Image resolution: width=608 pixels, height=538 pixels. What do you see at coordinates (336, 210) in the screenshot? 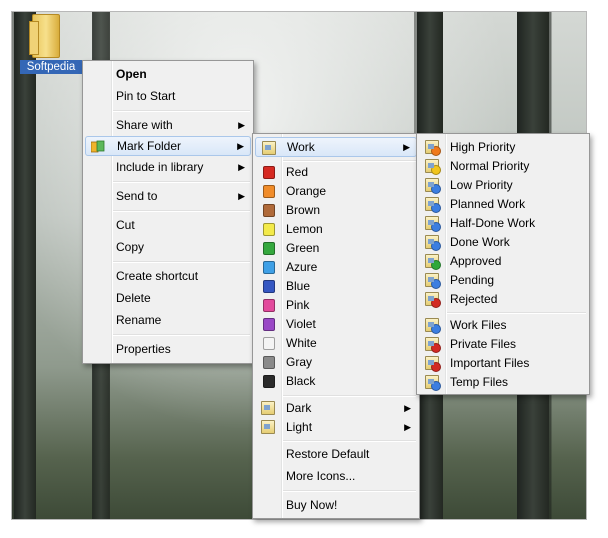
I see `menu-item-color-brown: Brown` at bounding box center [336, 210].